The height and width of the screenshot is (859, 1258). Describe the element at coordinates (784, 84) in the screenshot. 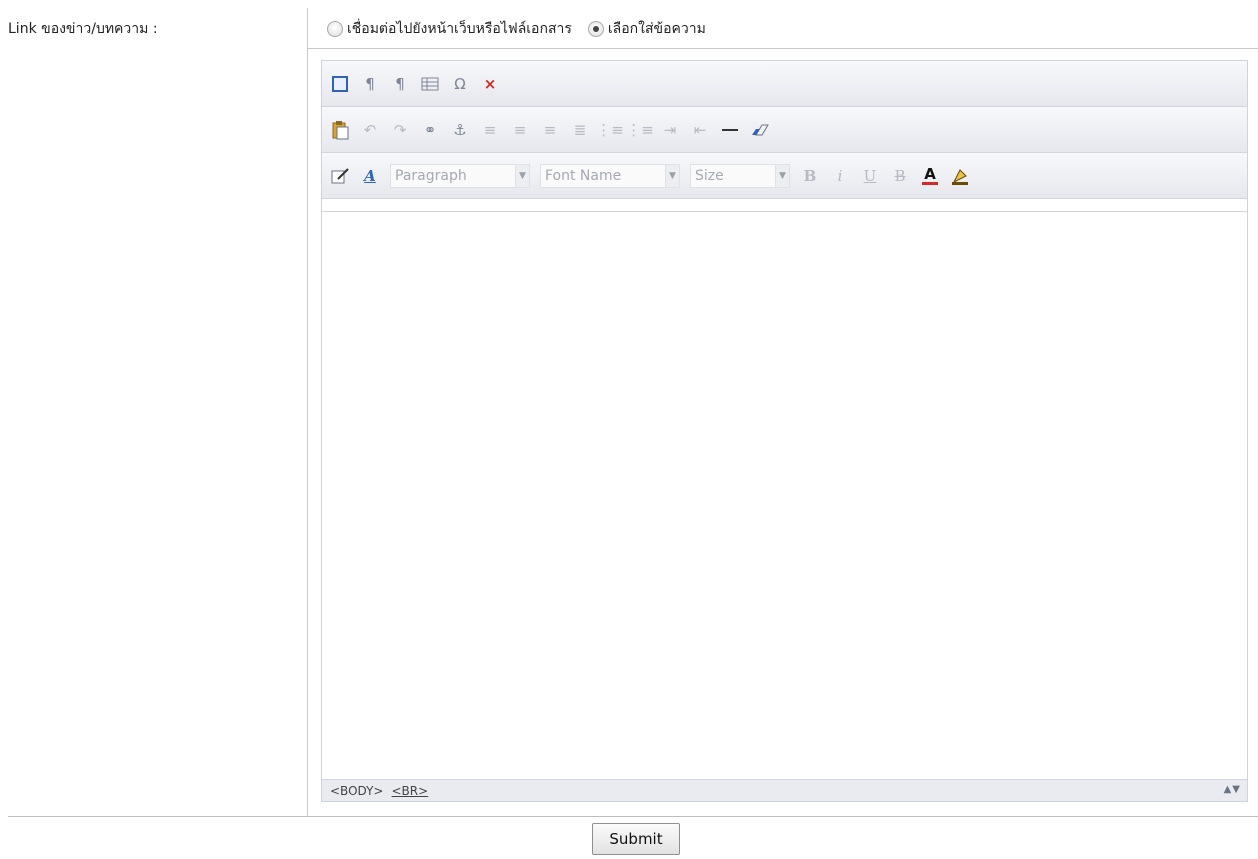

I see `editor-toolbar-1: ¶ ¶ Ω ×` at that location.